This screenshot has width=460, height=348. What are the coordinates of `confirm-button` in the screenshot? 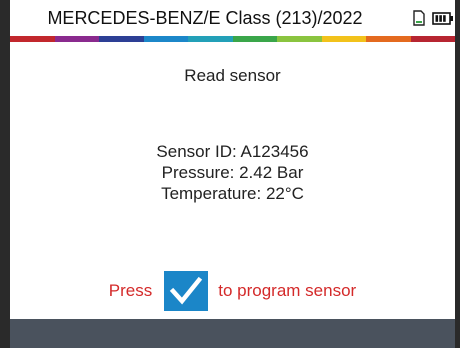 It's located at (186, 291).